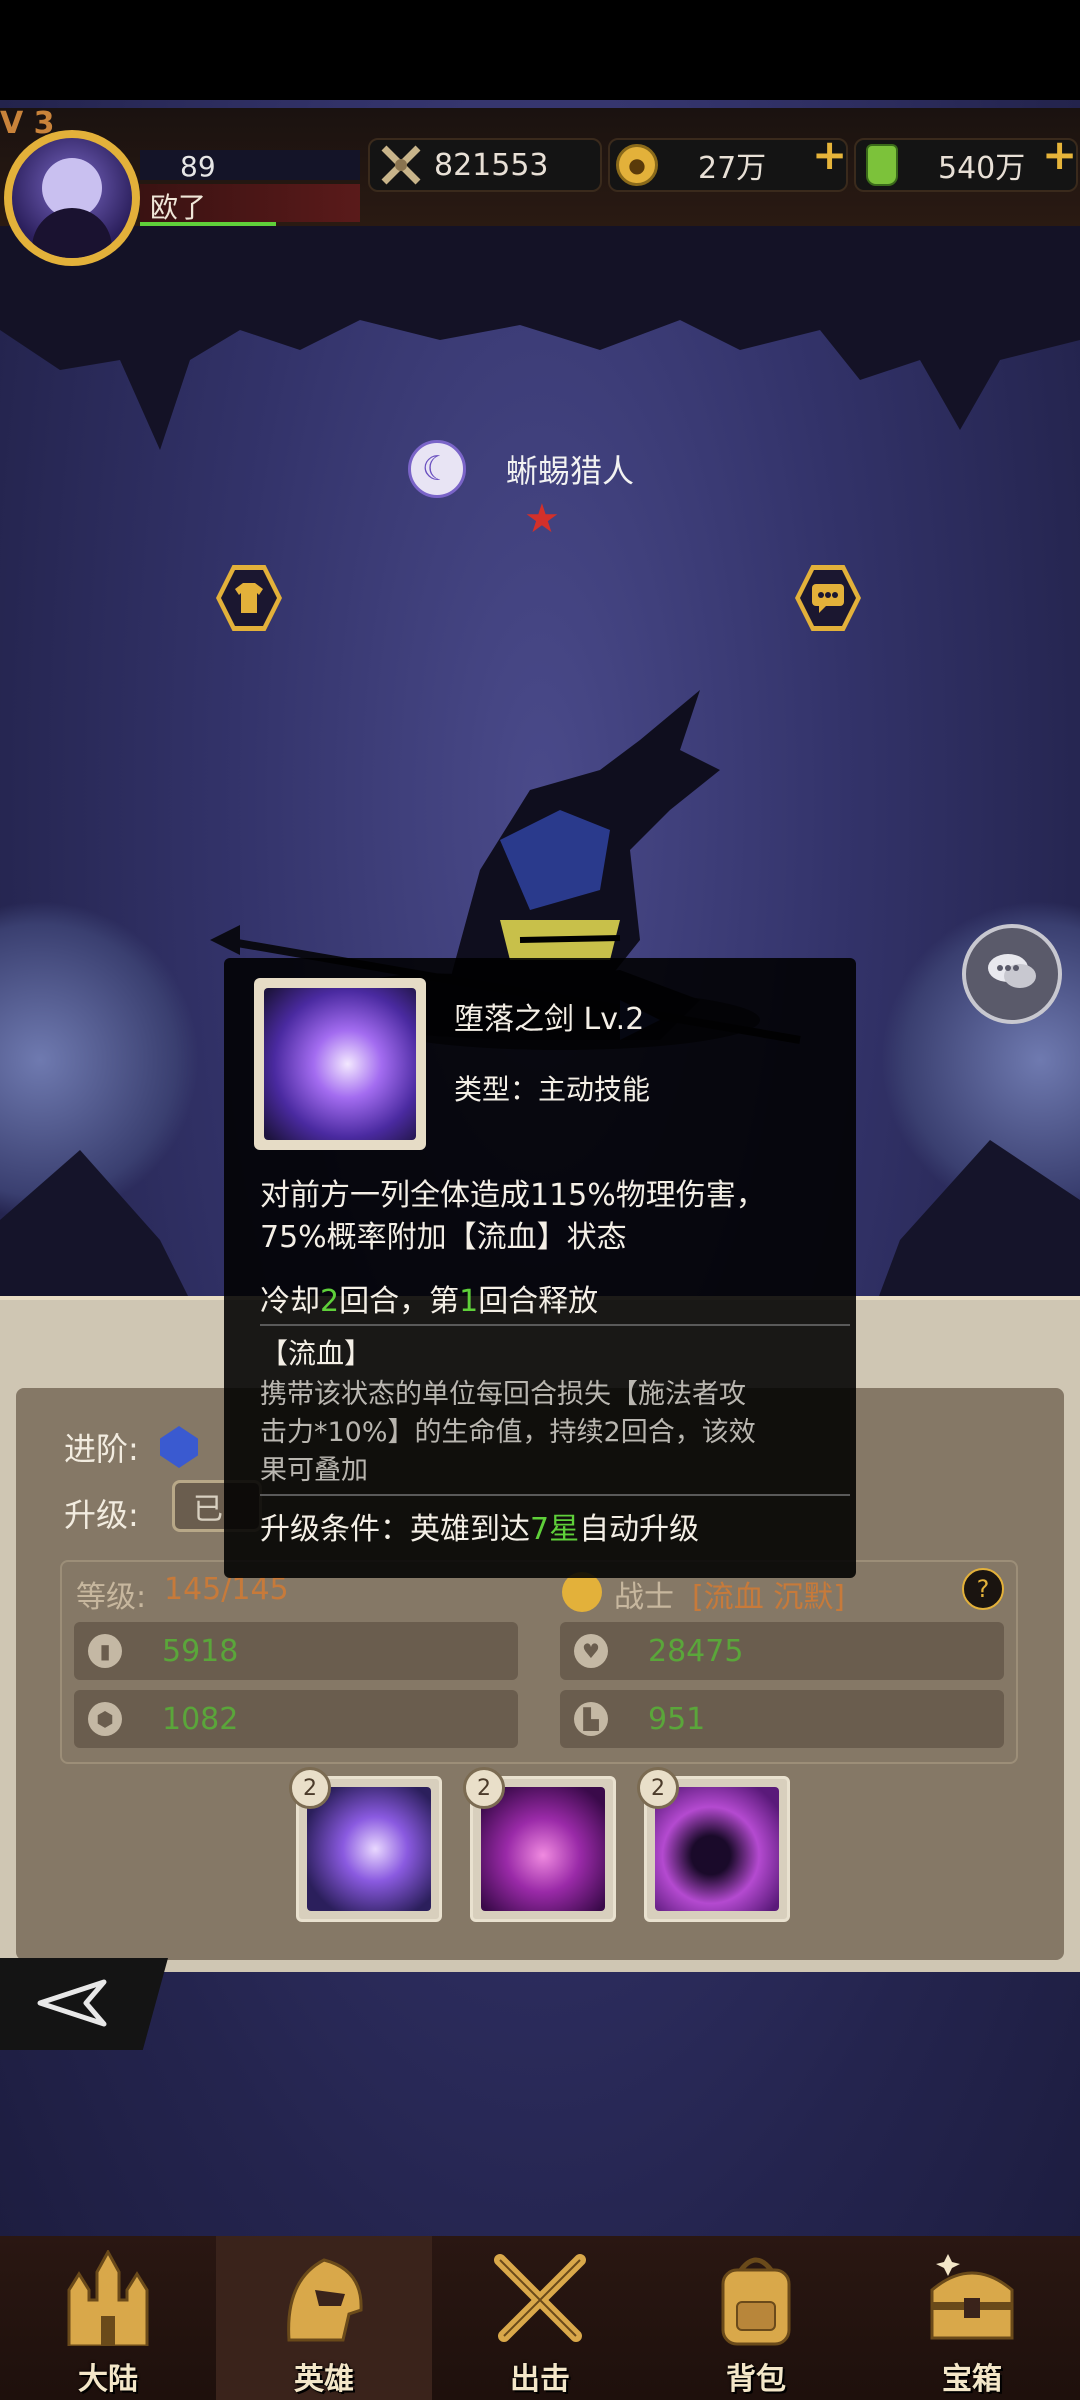 This screenshot has width=1080, height=2400. What do you see at coordinates (105, 1651) in the screenshot?
I see `attack-icon: ▮` at bounding box center [105, 1651].